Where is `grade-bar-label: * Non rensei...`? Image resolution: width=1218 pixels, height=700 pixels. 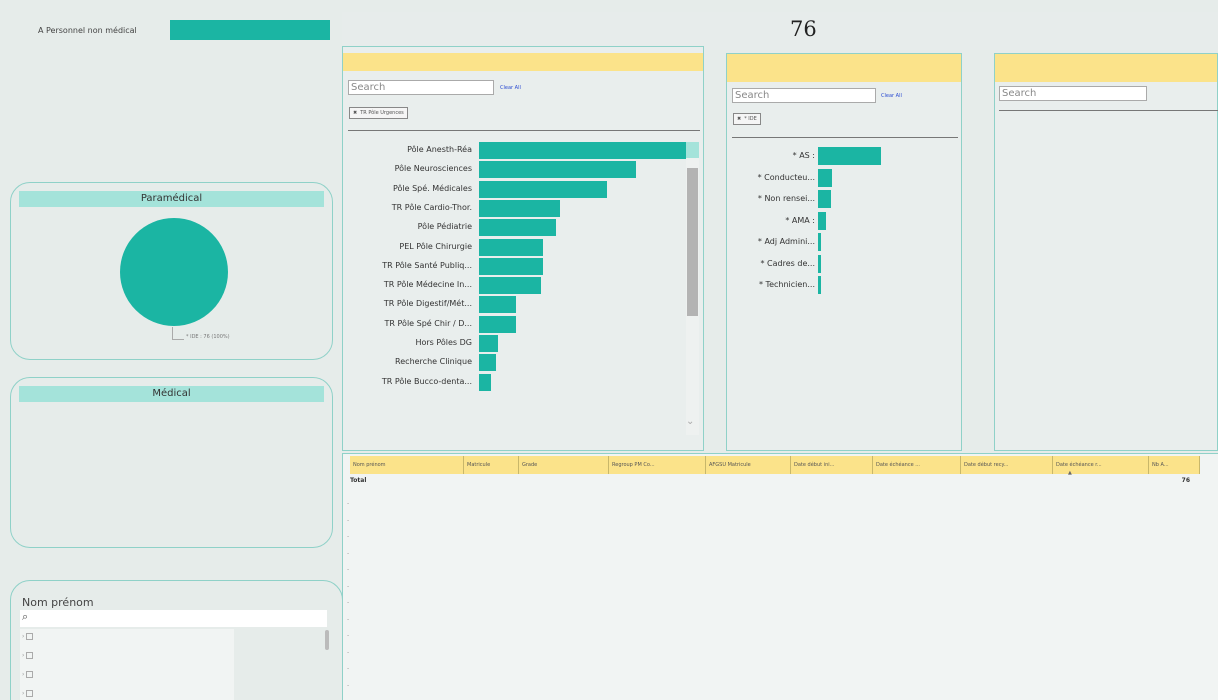
grade-bar-label: * Non rensei... is located at coordinates (786, 198).